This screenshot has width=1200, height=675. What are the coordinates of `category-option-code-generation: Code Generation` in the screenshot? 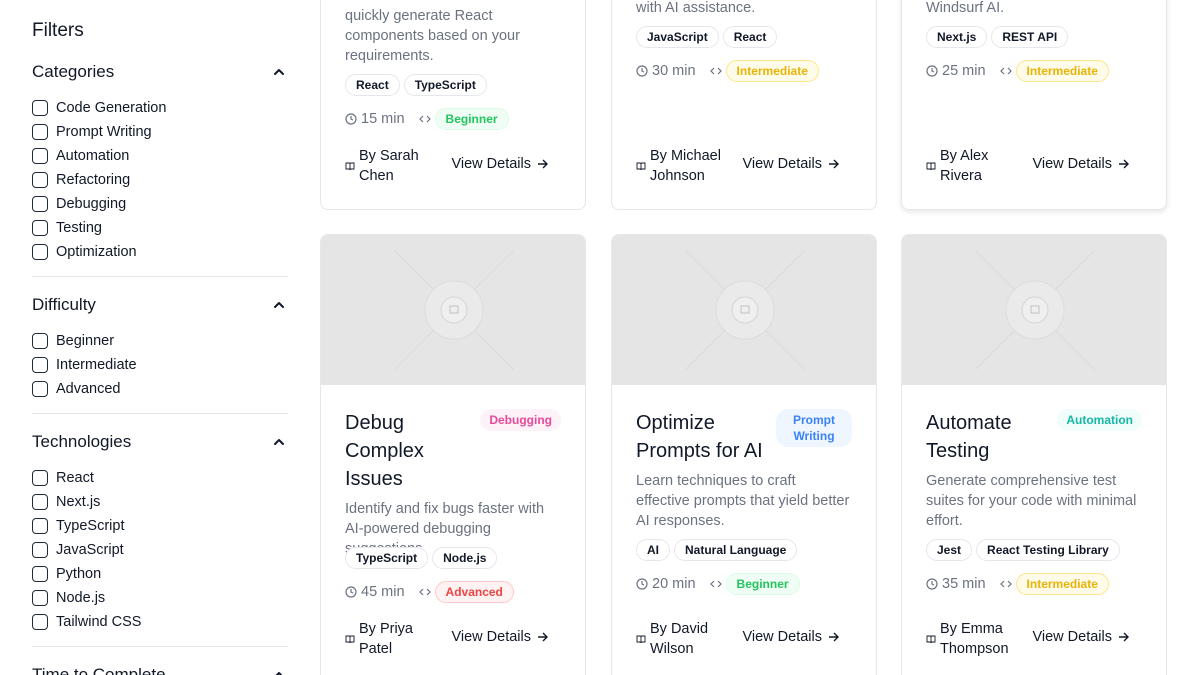 It's located at (99, 108).